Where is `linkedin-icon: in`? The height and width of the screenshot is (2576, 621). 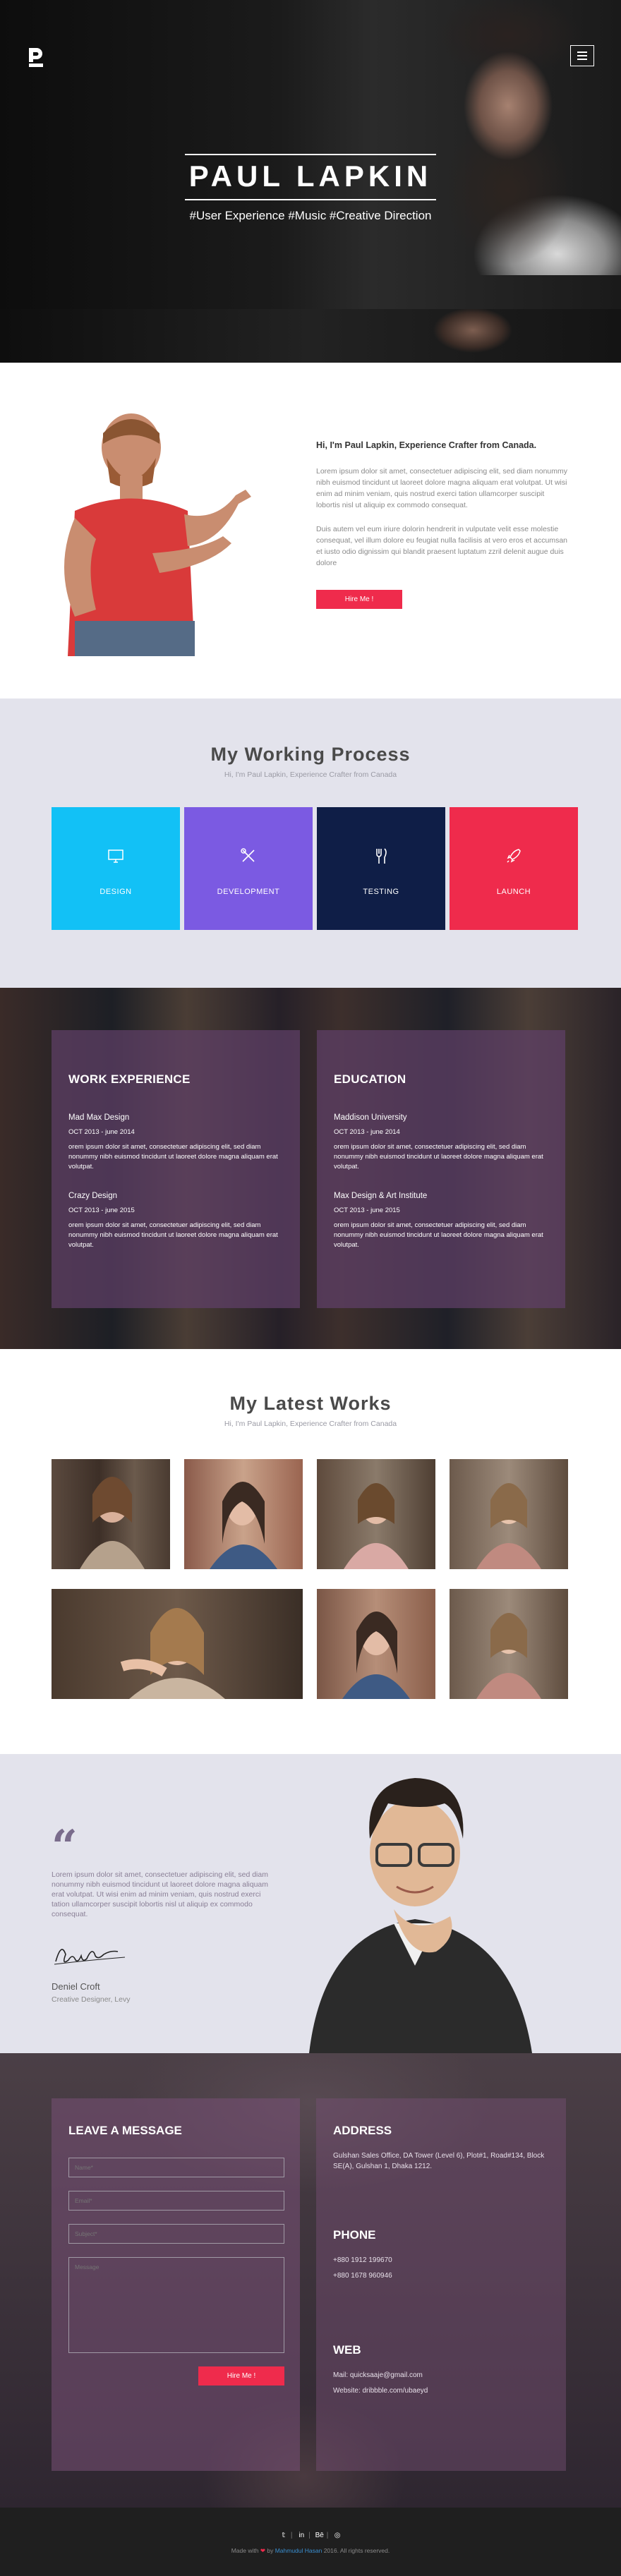 linkedin-icon: in is located at coordinates (302, 2536).